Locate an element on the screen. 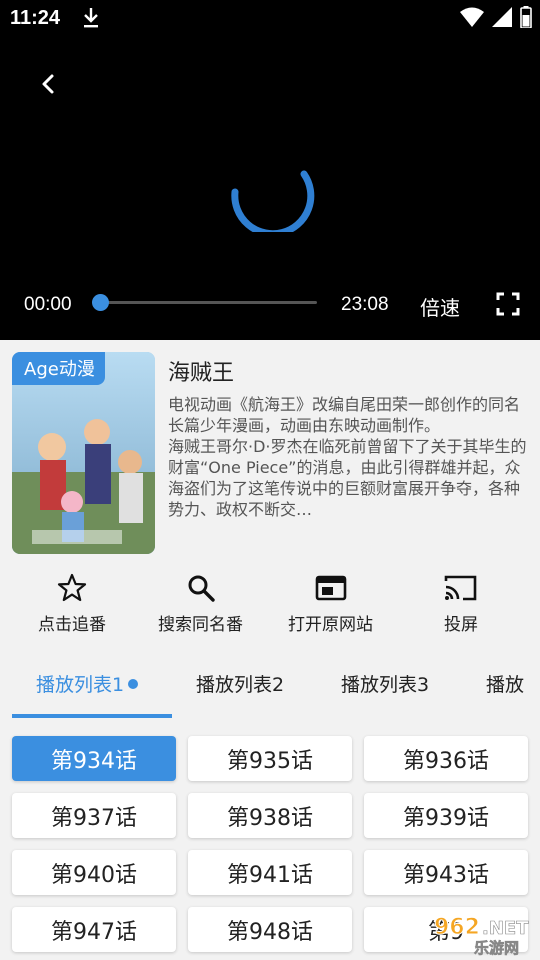  cast-icon is located at coordinates (460, 588).